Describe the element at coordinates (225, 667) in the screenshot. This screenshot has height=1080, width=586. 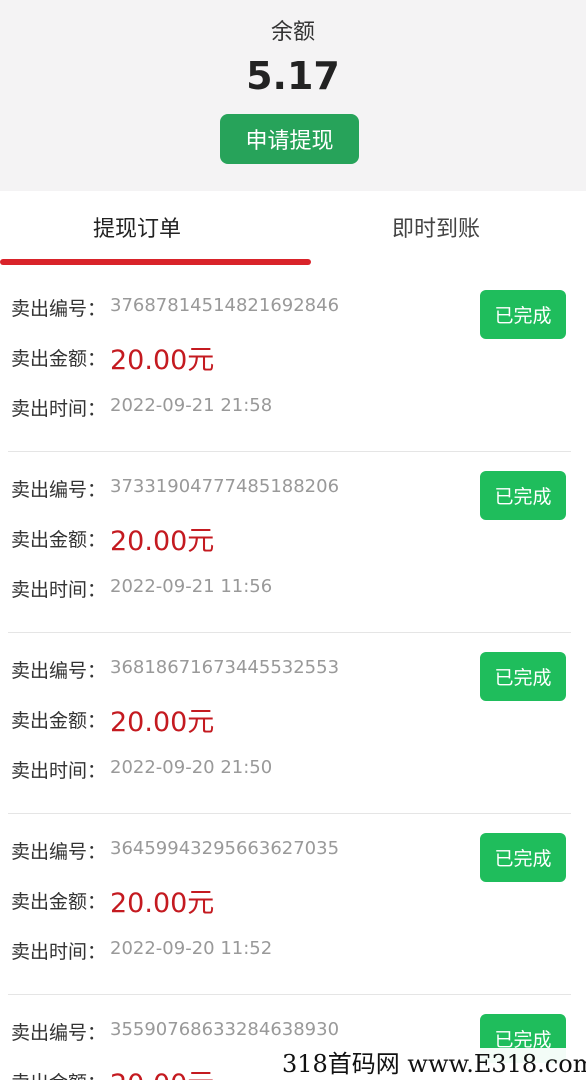
I see `order-no-value: 36818671673445532553` at that location.